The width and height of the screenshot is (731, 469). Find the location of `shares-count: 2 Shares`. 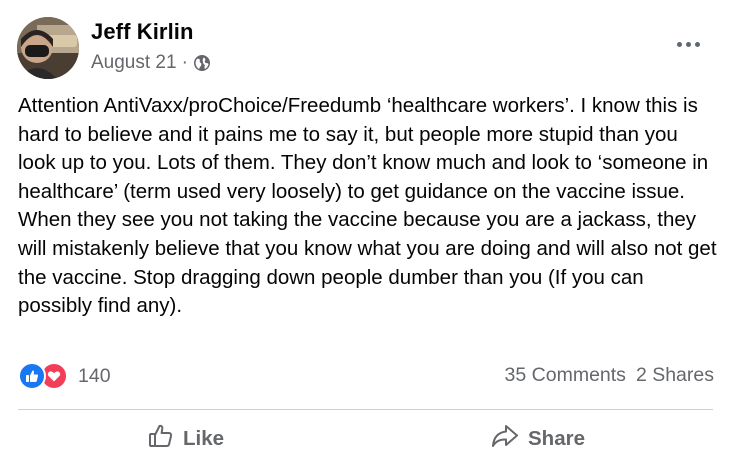

shares-count: 2 Shares is located at coordinates (675, 375).